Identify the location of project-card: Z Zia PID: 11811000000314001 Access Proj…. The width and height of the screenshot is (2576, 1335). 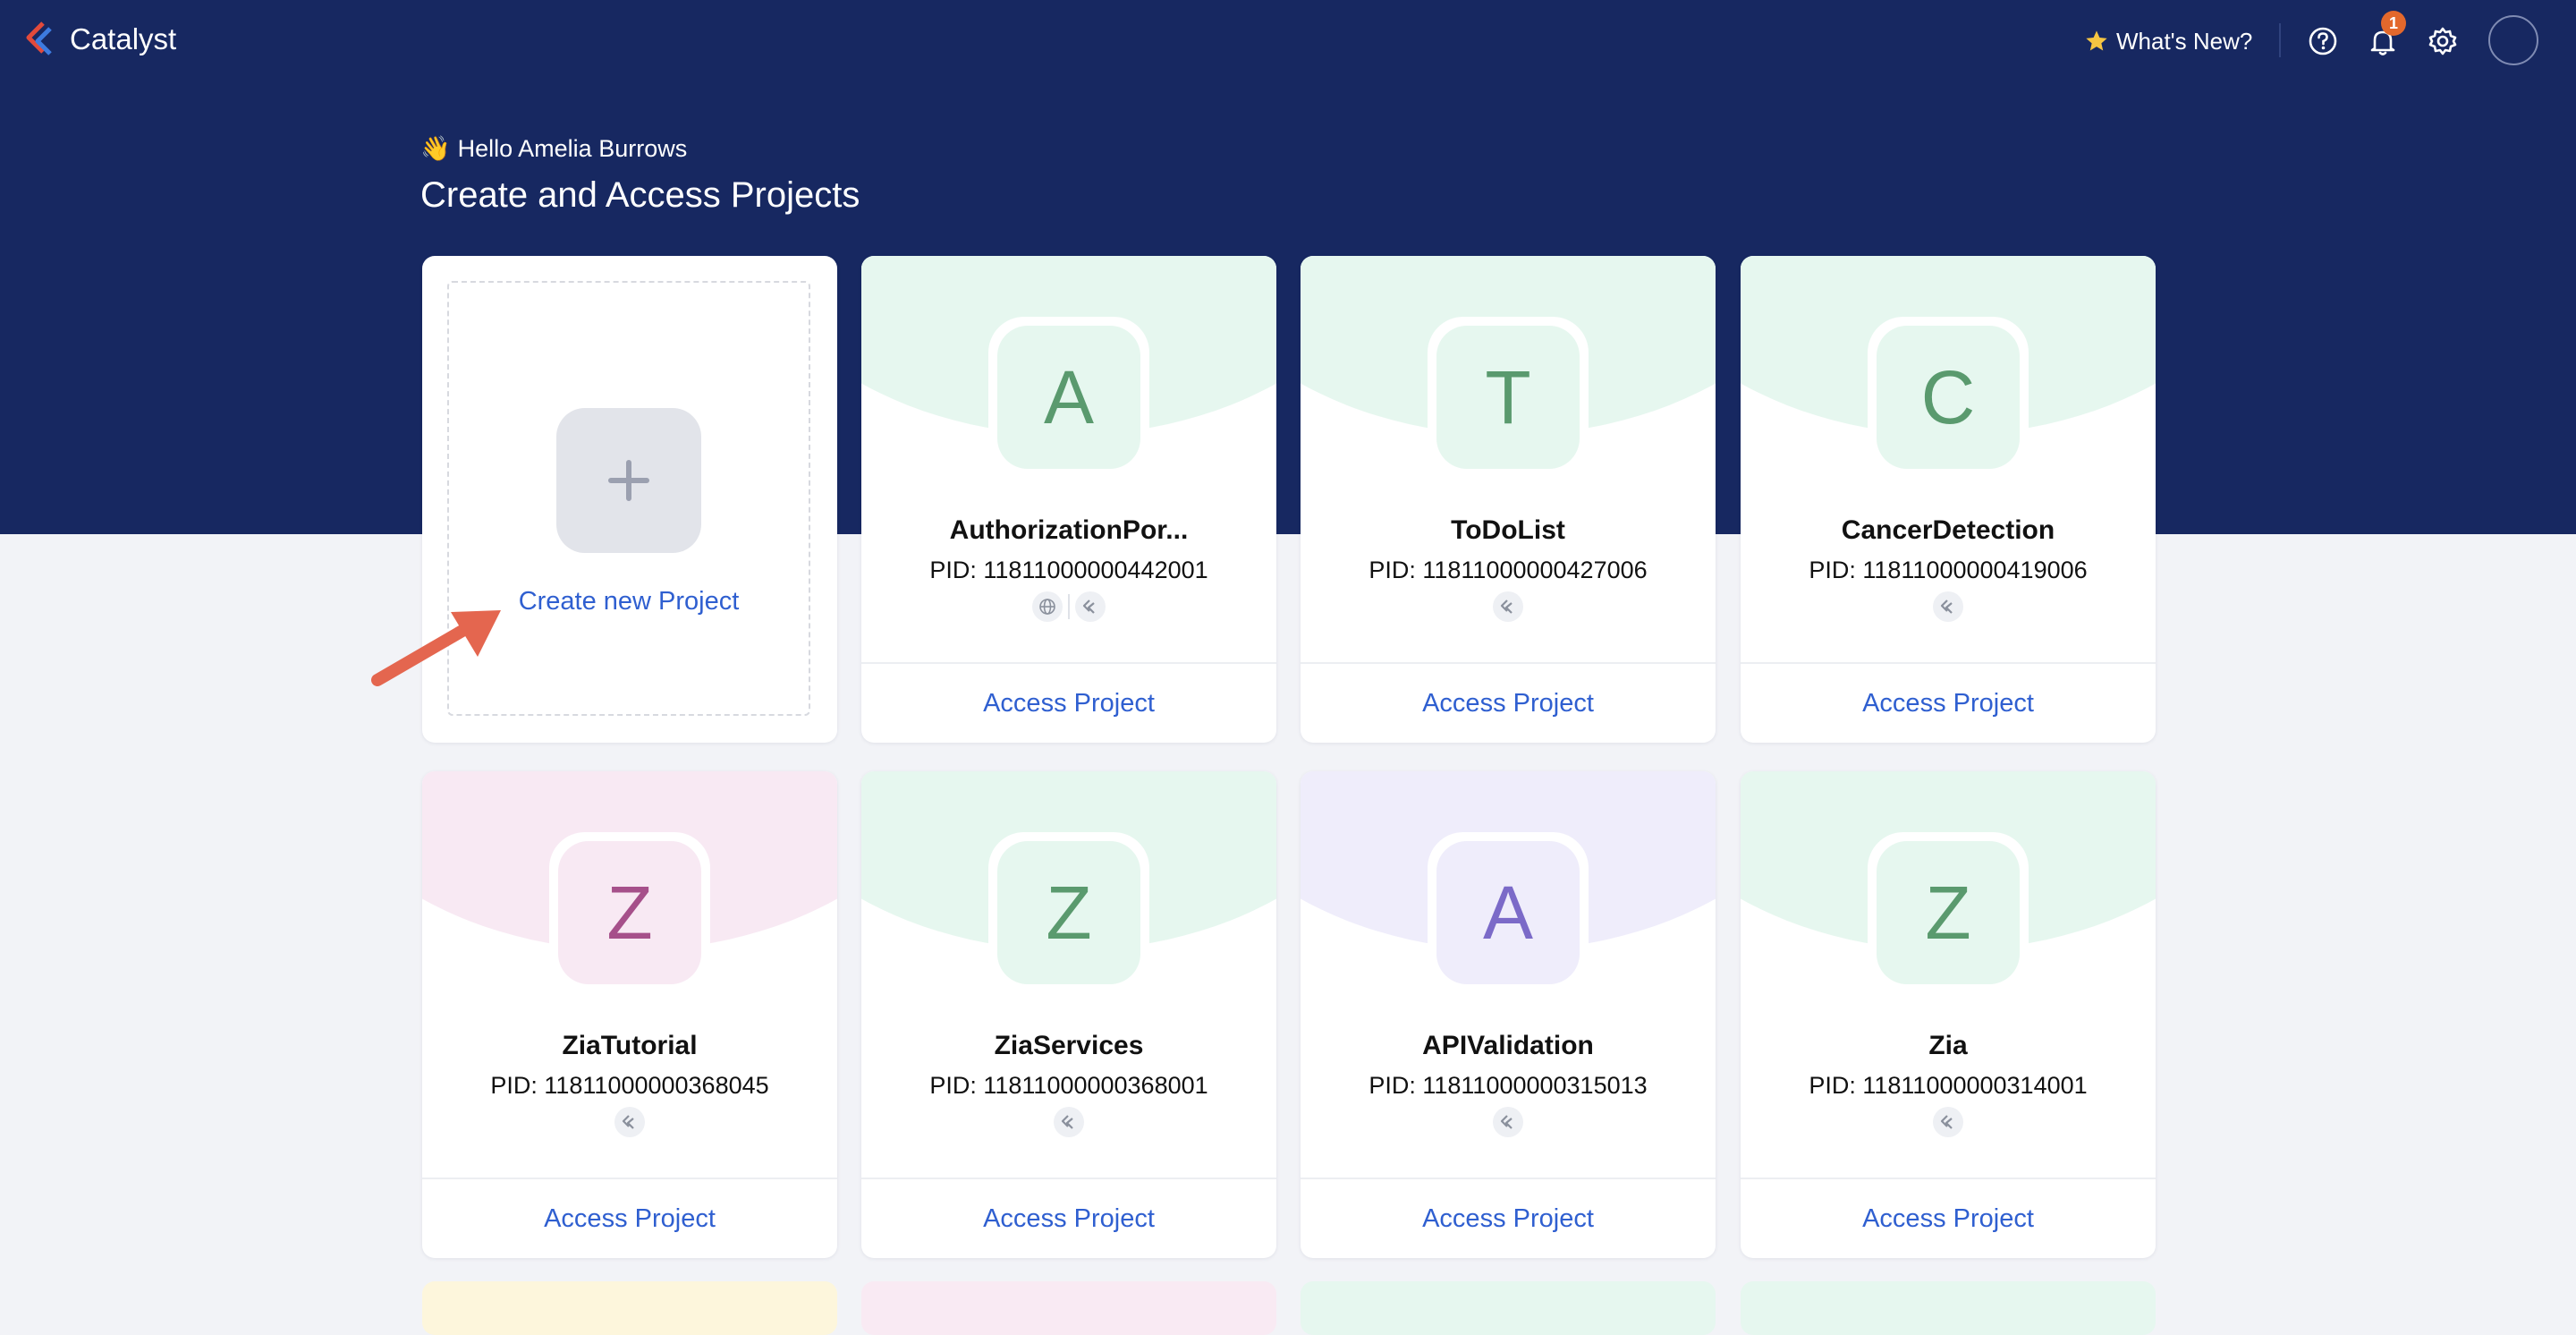
(1948, 1014).